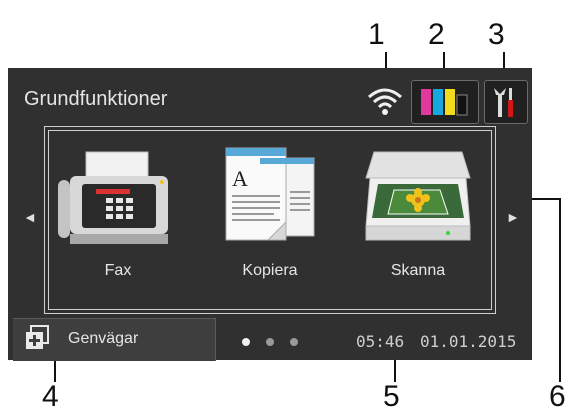 The width and height of the screenshot is (573, 413). What do you see at coordinates (496, 34) in the screenshot?
I see `callout-3: 3` at bounding box center [496, 34].